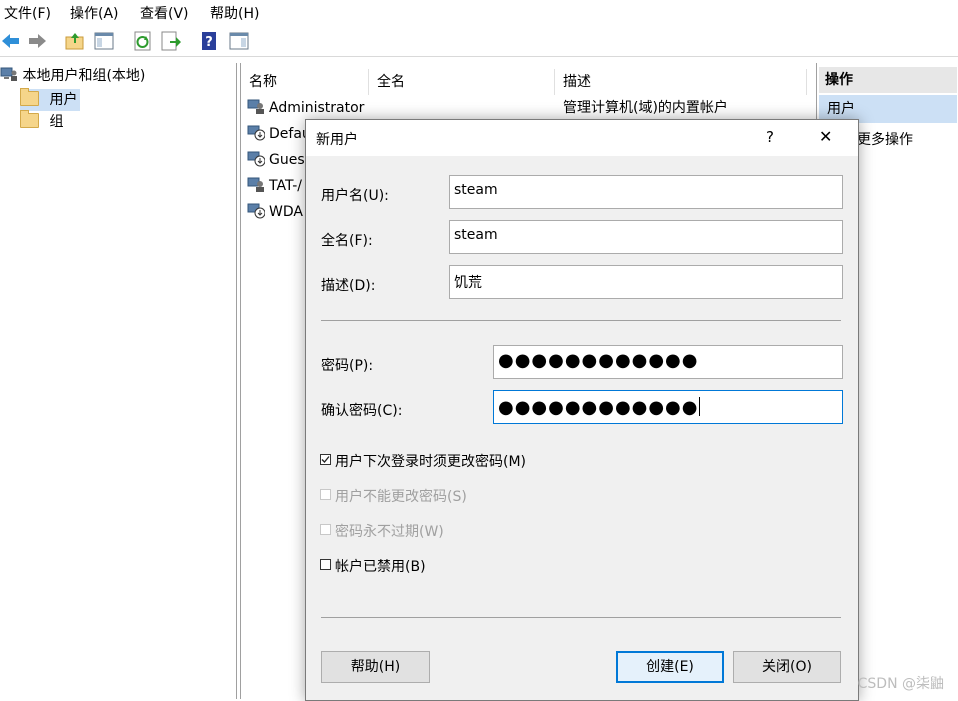 This screenshot has width=958, height=701. What do you see at coordinates (462, 82) in the screenshot?
I see `column-header-fullname: 全名` at bounding box center [462, 82].